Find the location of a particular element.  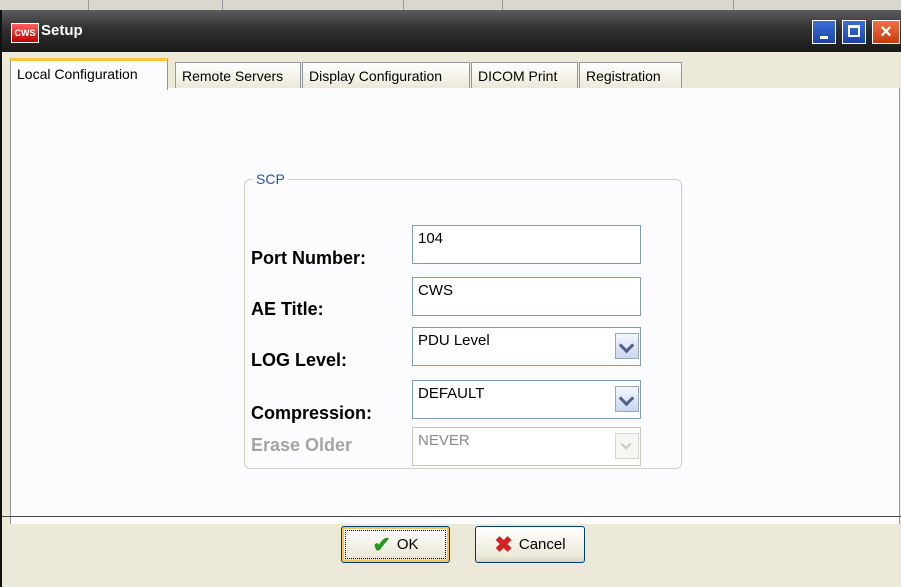

ae-title-label: AE Title: is located at coordinates (287, 309).